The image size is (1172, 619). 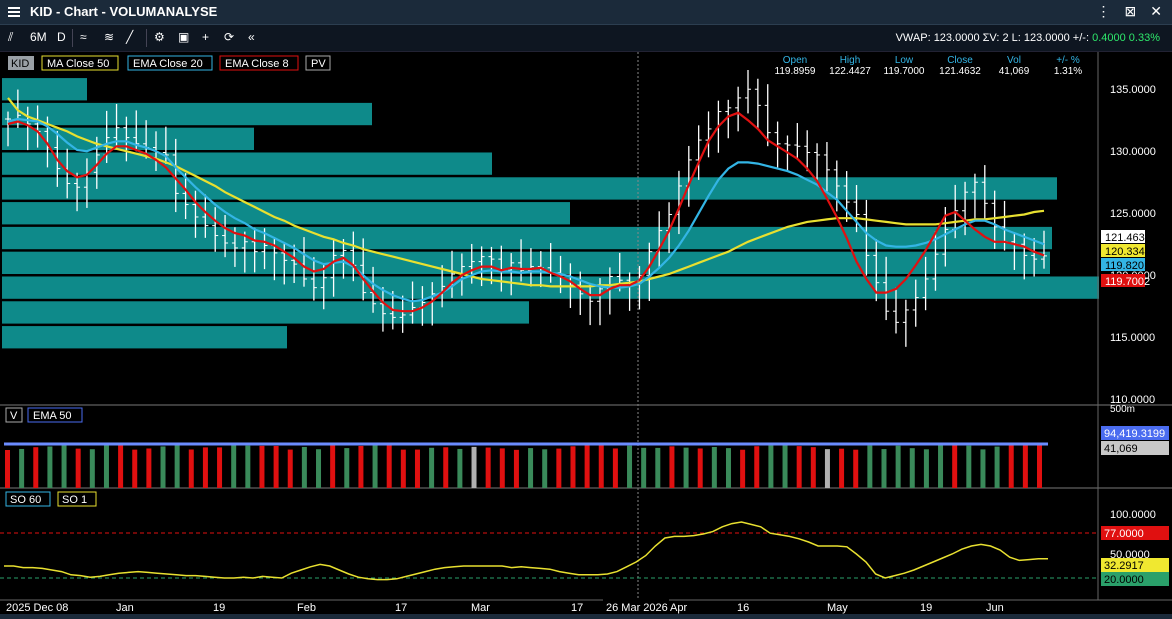 What do you see at coordinates (124, 11) in the screenshot?
I see `window-title: KID - Chart - VOLUMANALYSE` at bounding box center [124, 11].